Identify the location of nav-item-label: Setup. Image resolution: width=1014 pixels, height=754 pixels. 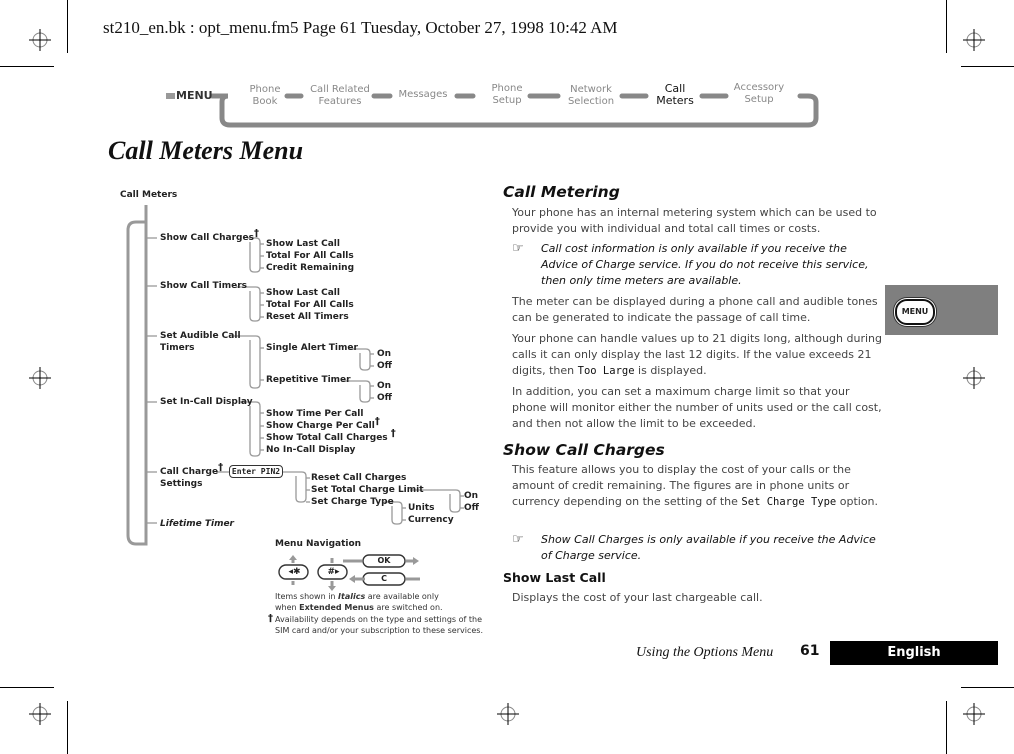
(759, 99).